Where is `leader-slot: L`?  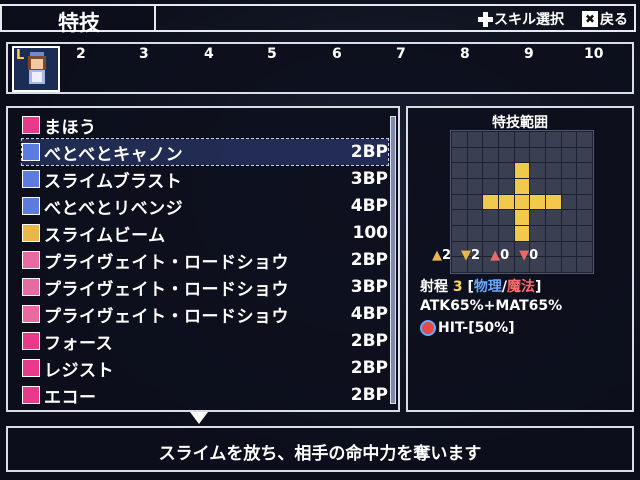
leader-slot: L is located at coordinates (36, 69).